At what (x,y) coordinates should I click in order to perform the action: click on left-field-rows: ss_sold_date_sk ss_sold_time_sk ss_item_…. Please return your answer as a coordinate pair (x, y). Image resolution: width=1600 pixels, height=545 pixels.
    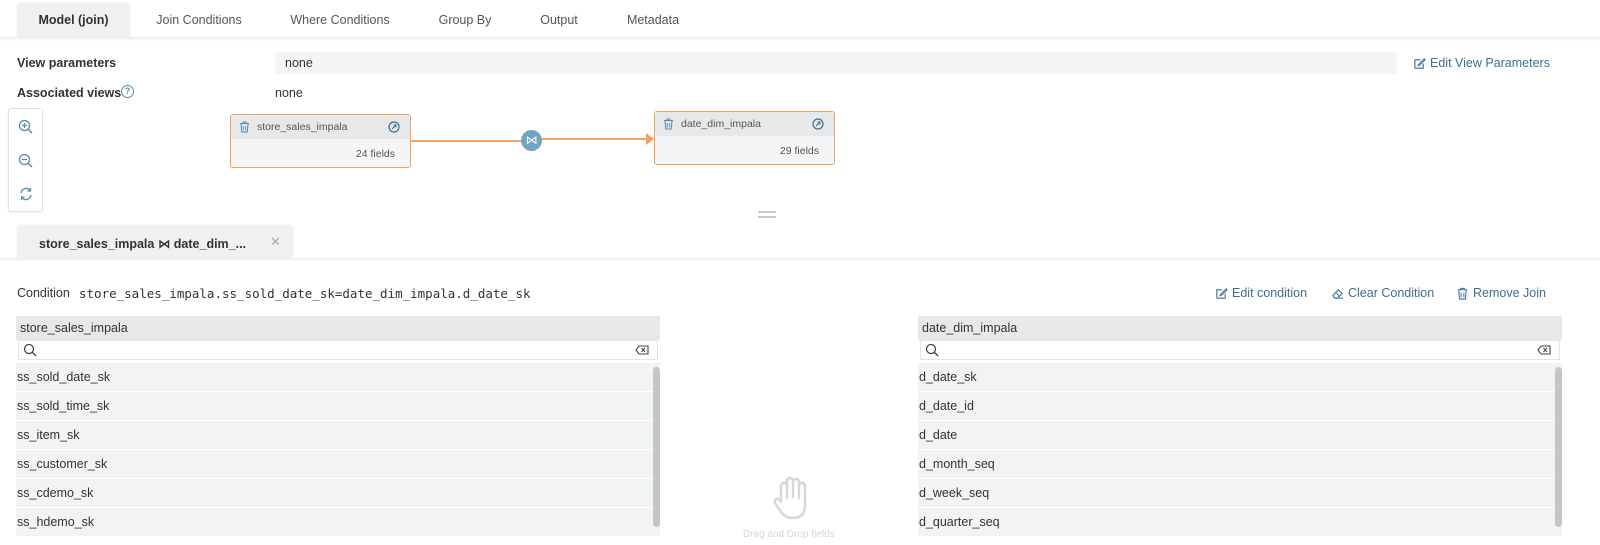
    Looking at the image, I should click on (338, 450).